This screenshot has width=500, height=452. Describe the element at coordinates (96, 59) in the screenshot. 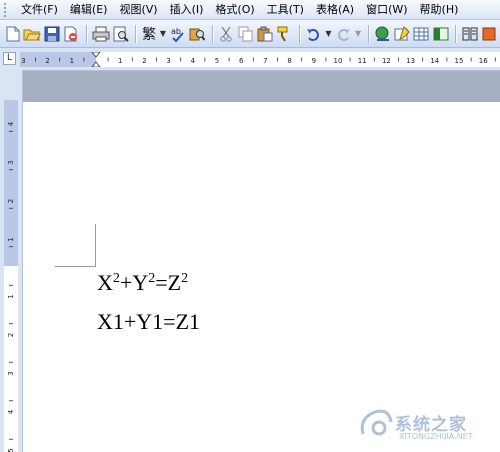

I see `indent-marker` at that location.